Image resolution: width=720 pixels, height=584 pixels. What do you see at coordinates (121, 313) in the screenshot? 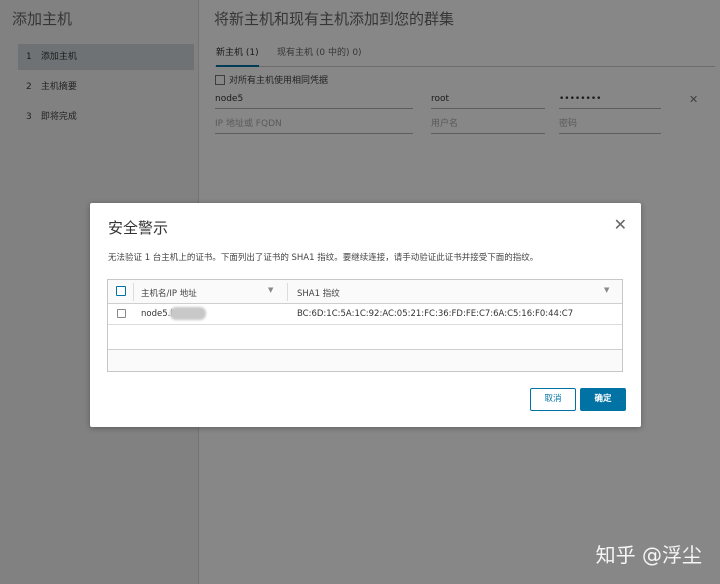
I see `row-checkbox` at bounding box center [121, 313].